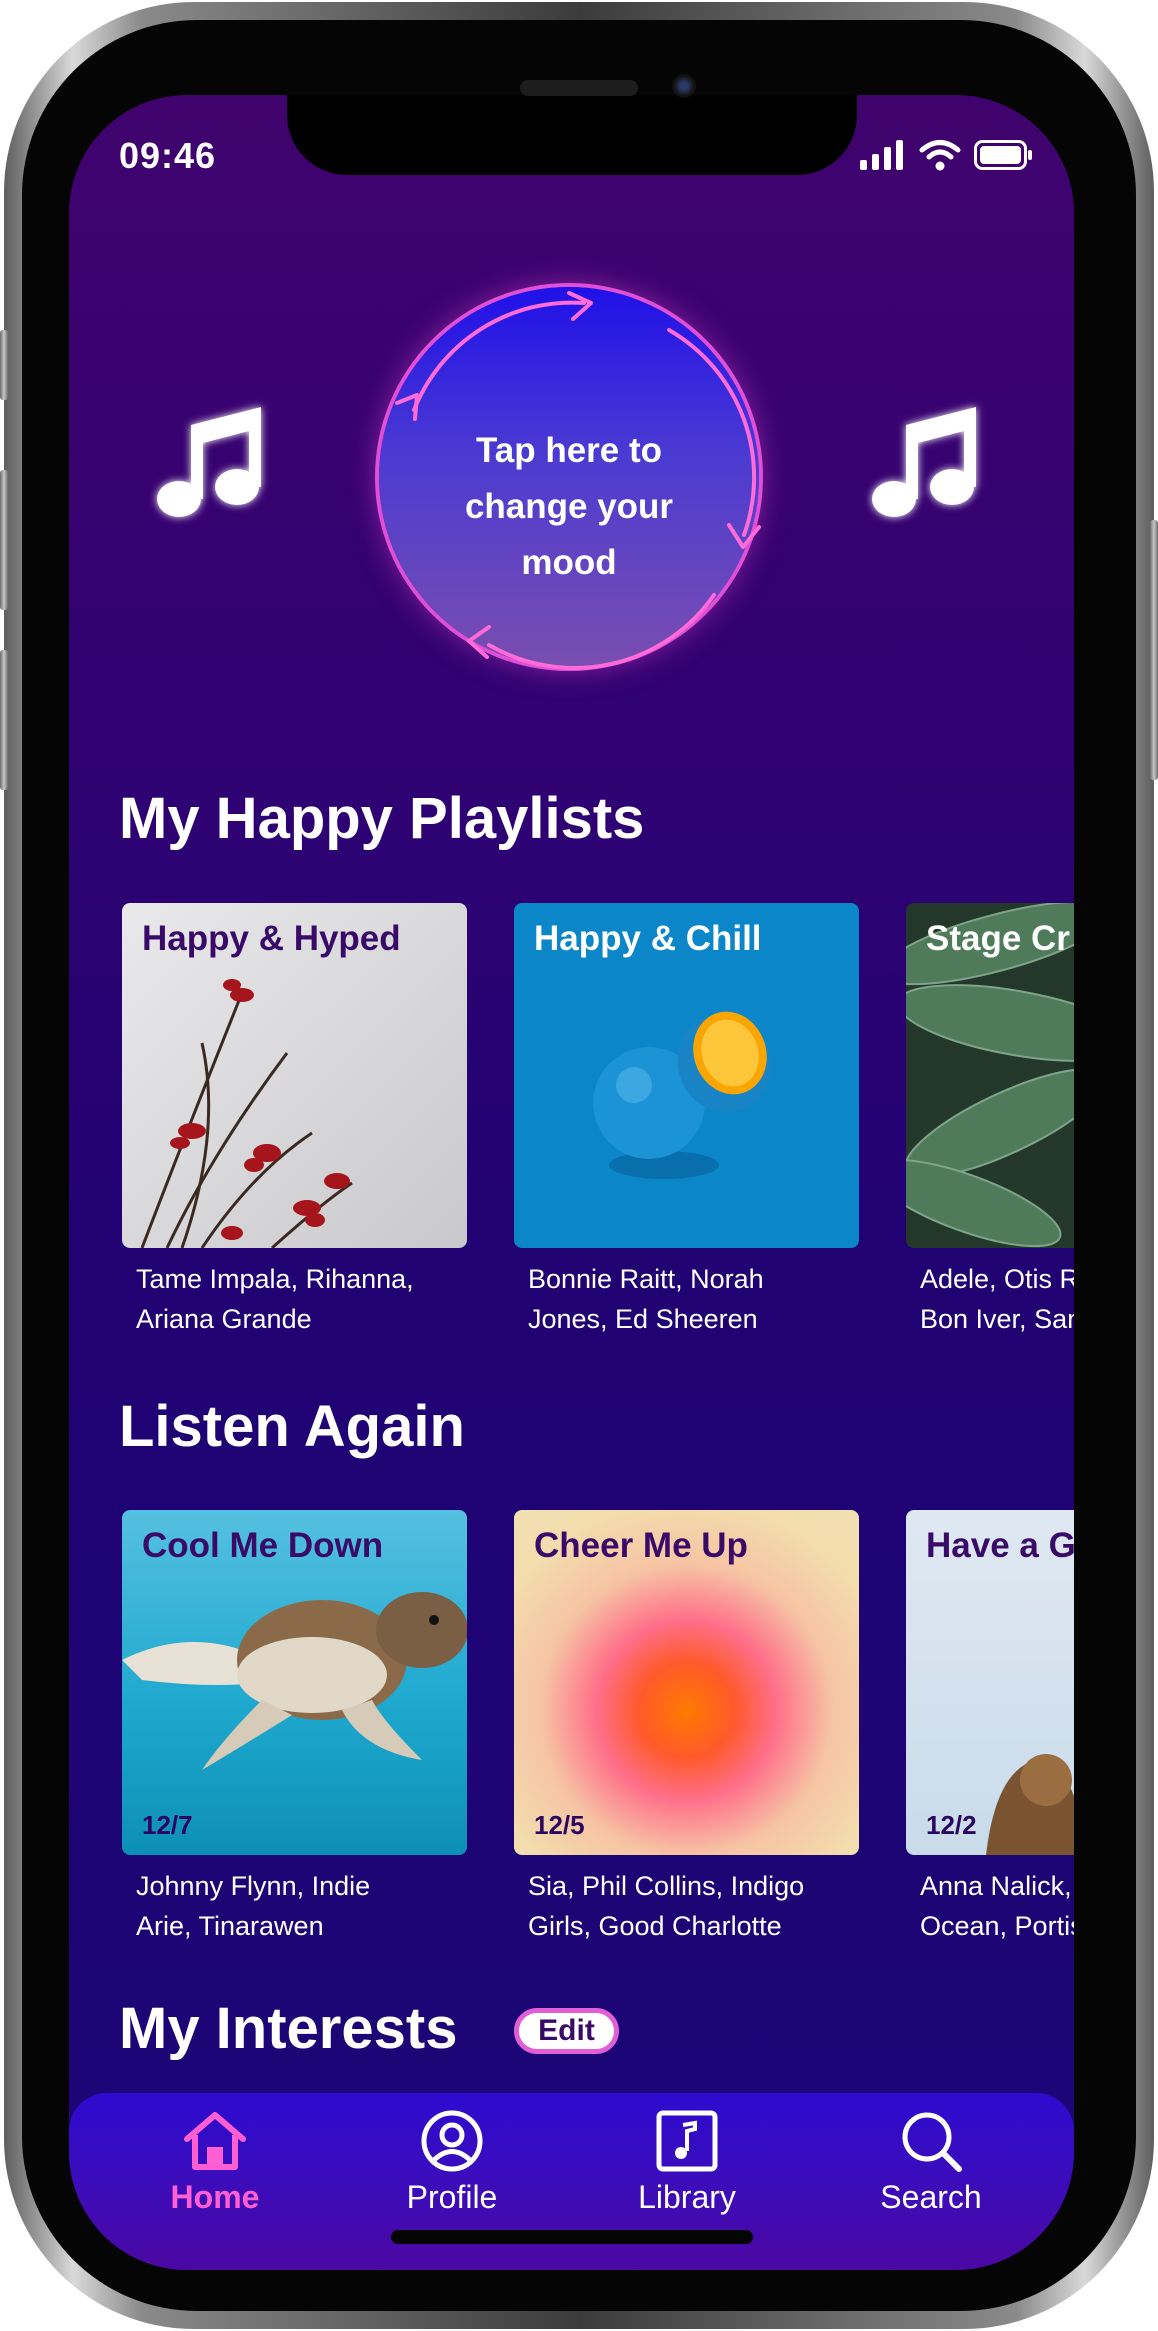 The width and height of the screenshot is (1158, 2331). Describe the element at coordinates (452, 2141) in the screenshot. I see `profile-icon` at that location.